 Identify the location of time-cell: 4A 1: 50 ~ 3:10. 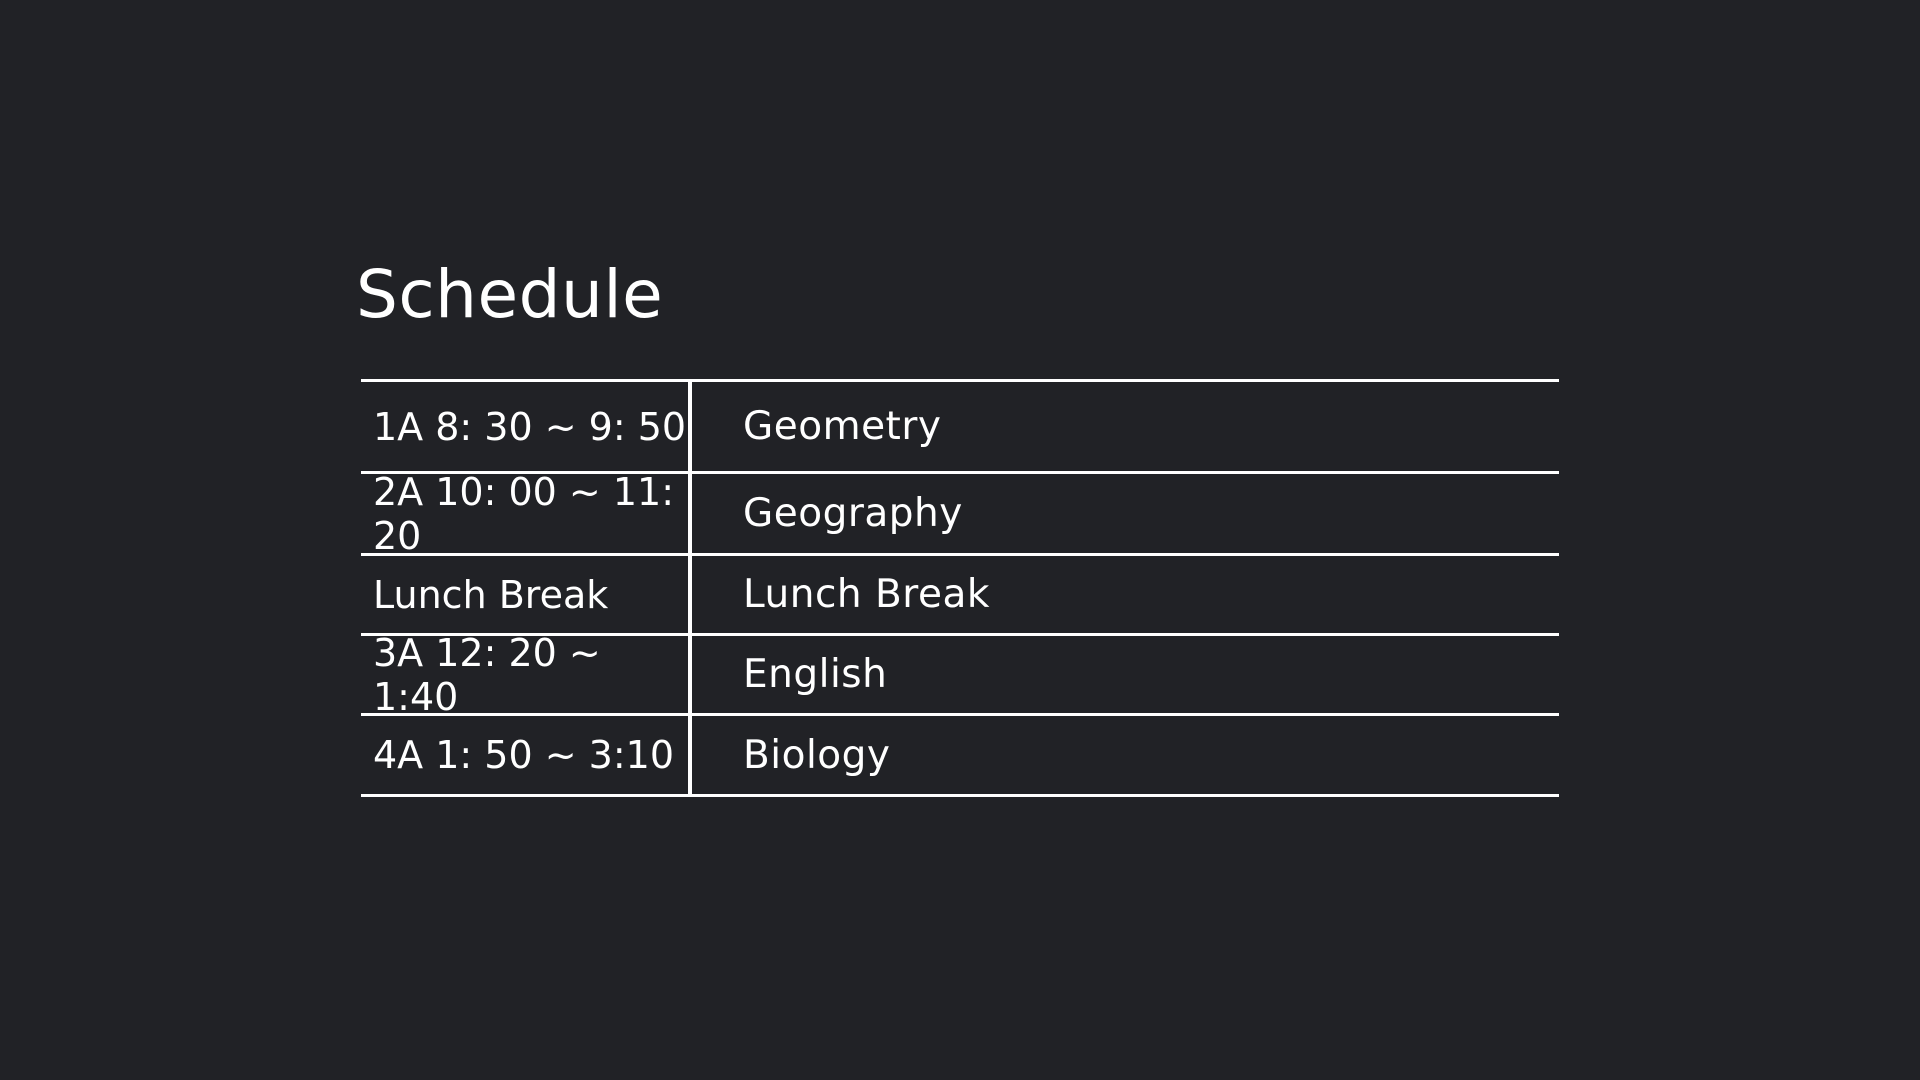
(526, 755).